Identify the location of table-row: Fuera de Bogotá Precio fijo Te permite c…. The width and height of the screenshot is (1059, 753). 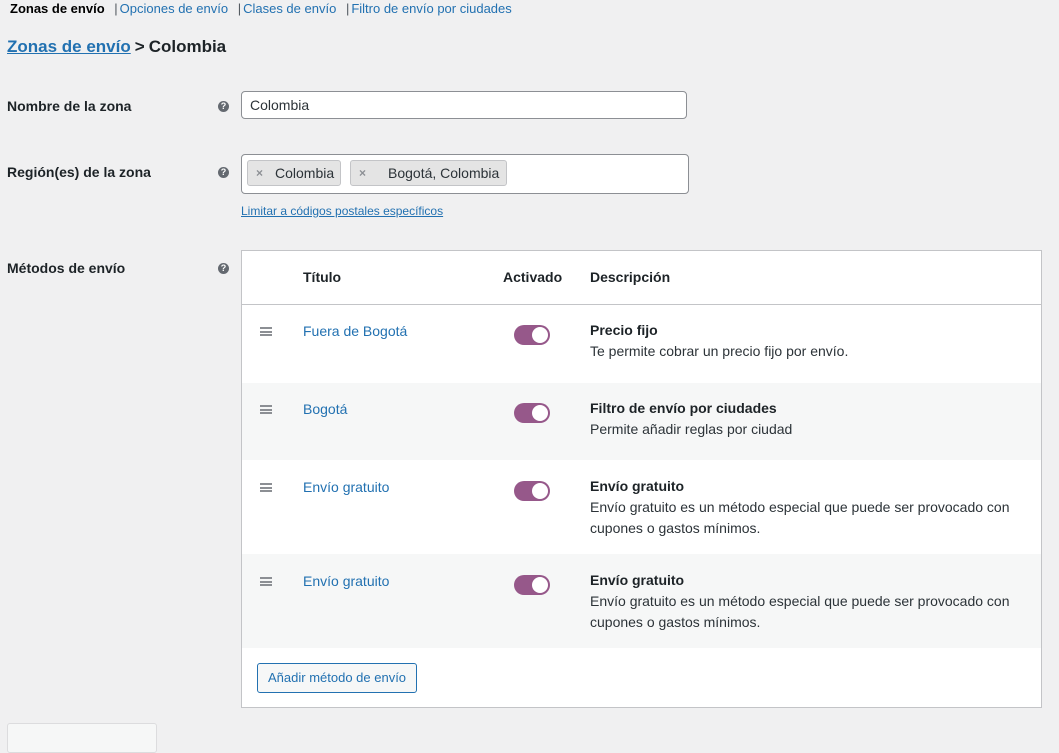
(641, 344).